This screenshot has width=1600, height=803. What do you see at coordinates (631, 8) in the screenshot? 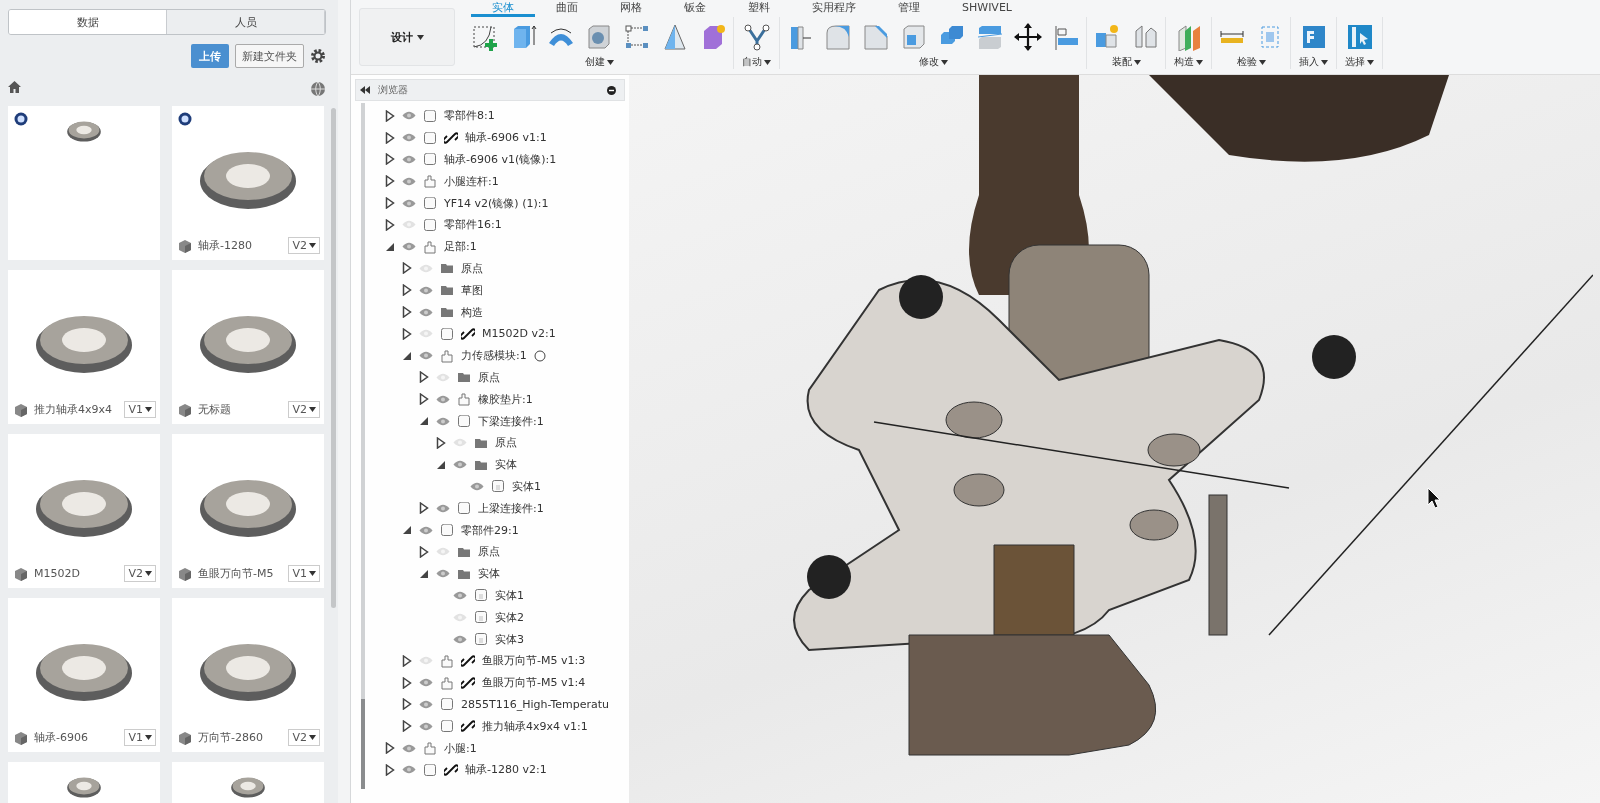
I see `ribbon-tab: 网格` at bounding box center [631, 8].